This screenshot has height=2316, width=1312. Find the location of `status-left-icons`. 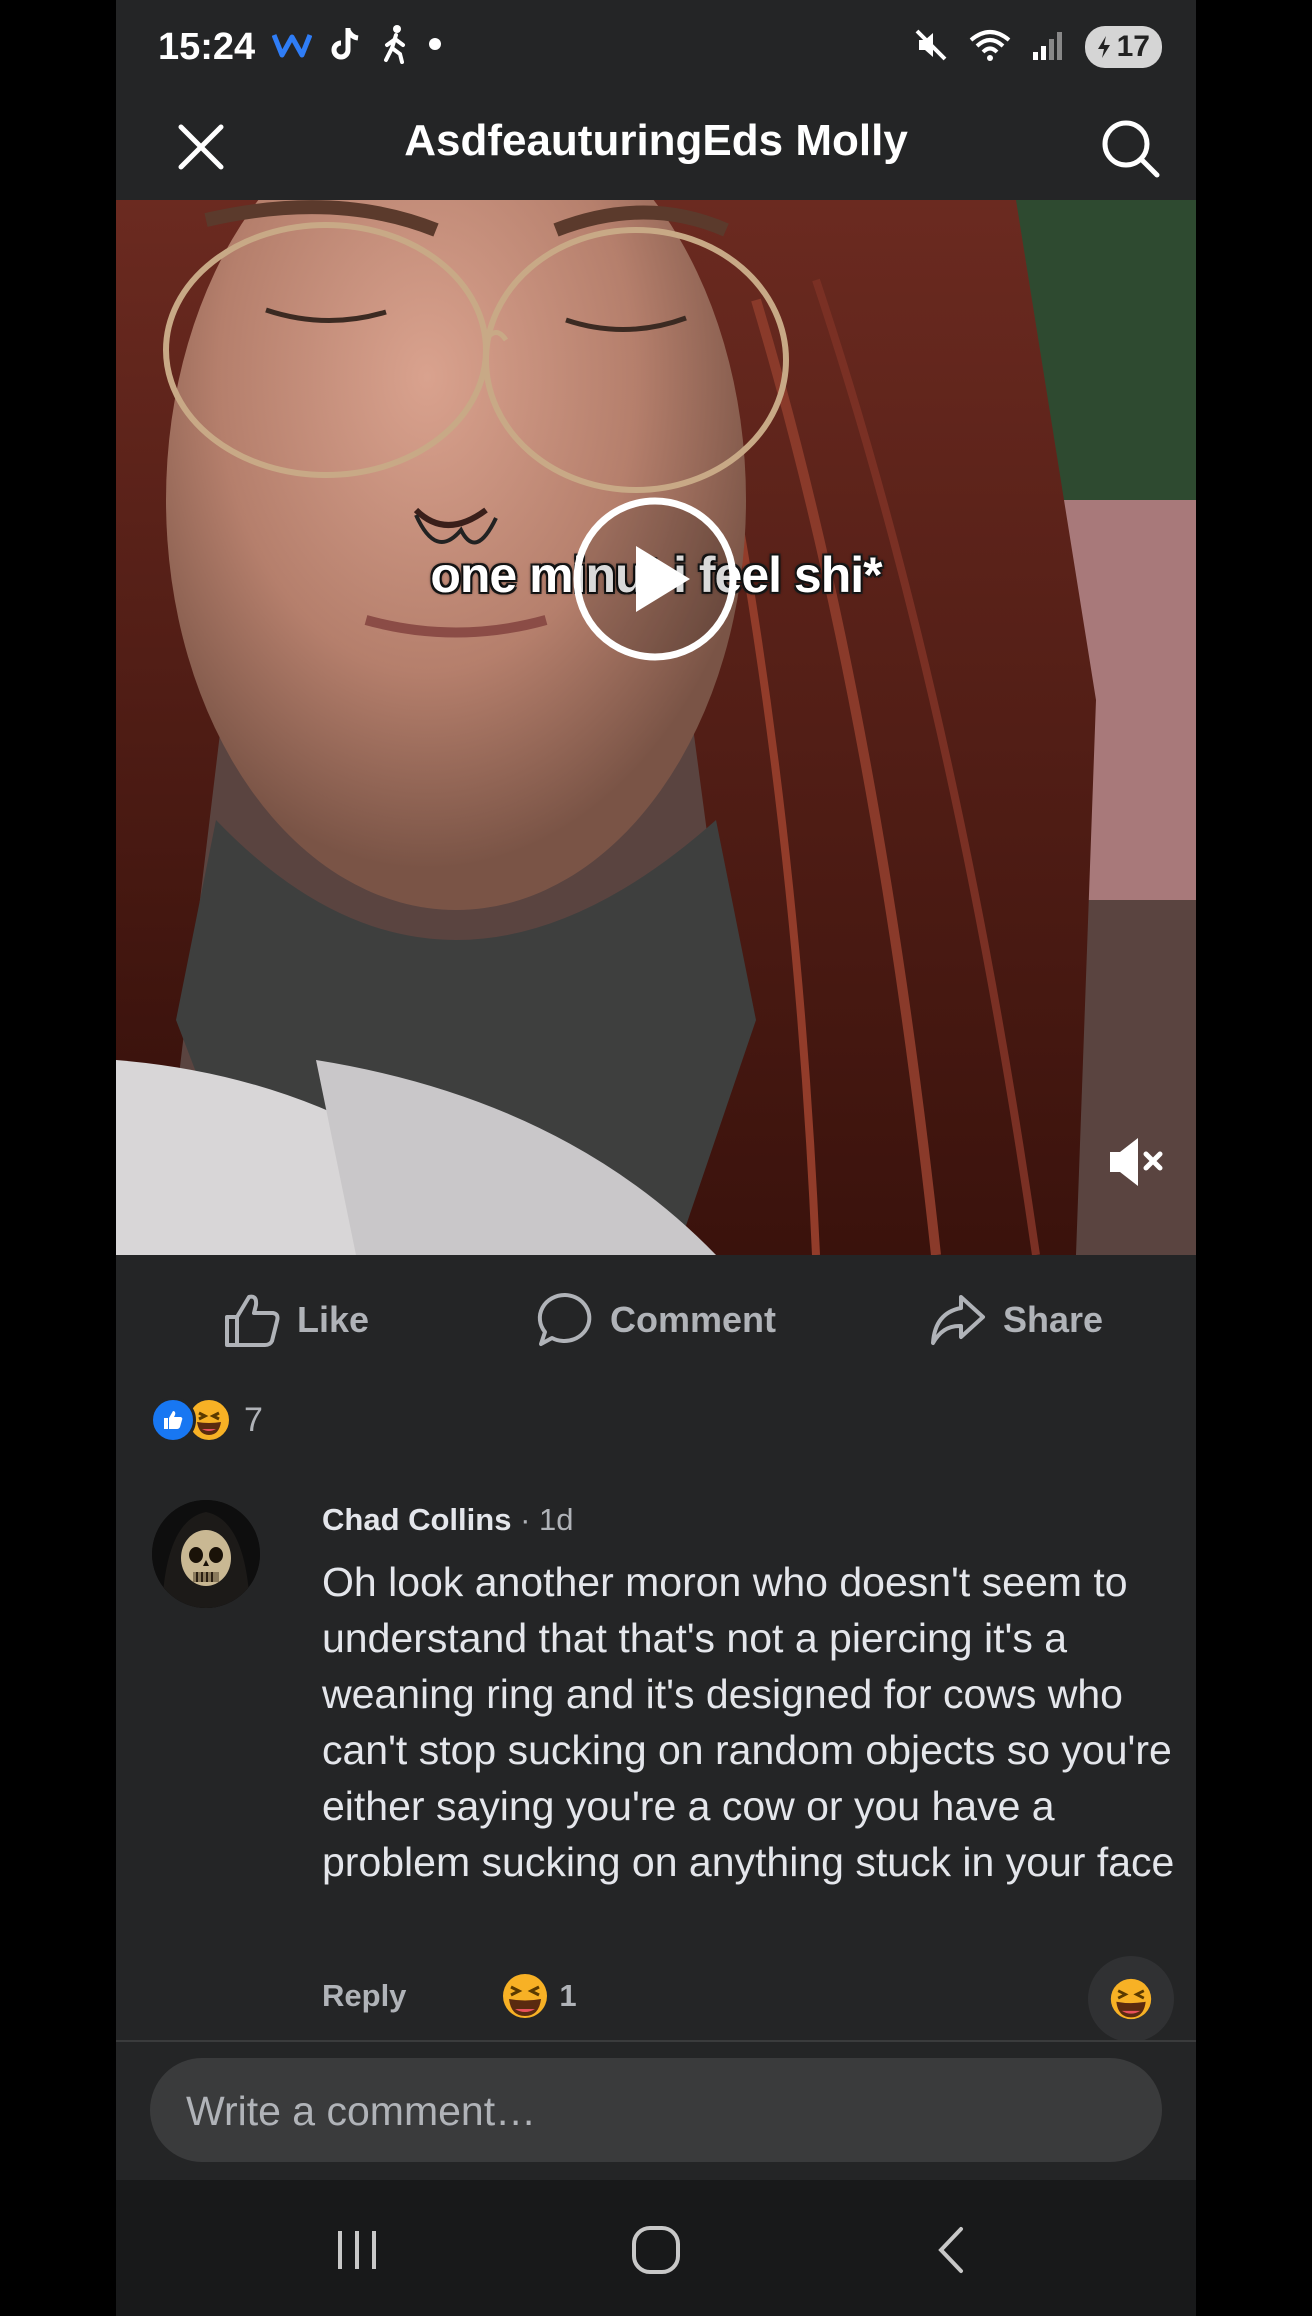

status-left-icons is located at coordinates (356, 46).